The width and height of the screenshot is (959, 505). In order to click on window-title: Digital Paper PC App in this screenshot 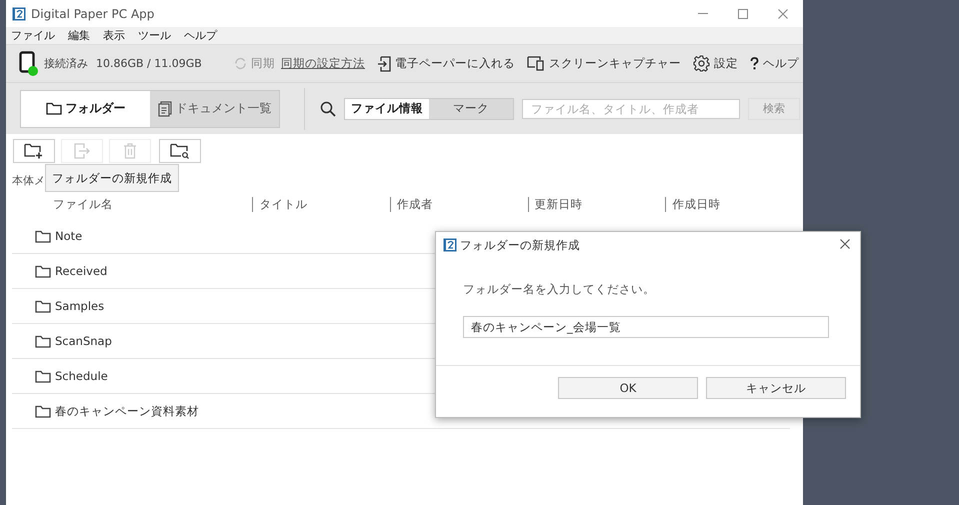, I will do `click(92, 13)`.